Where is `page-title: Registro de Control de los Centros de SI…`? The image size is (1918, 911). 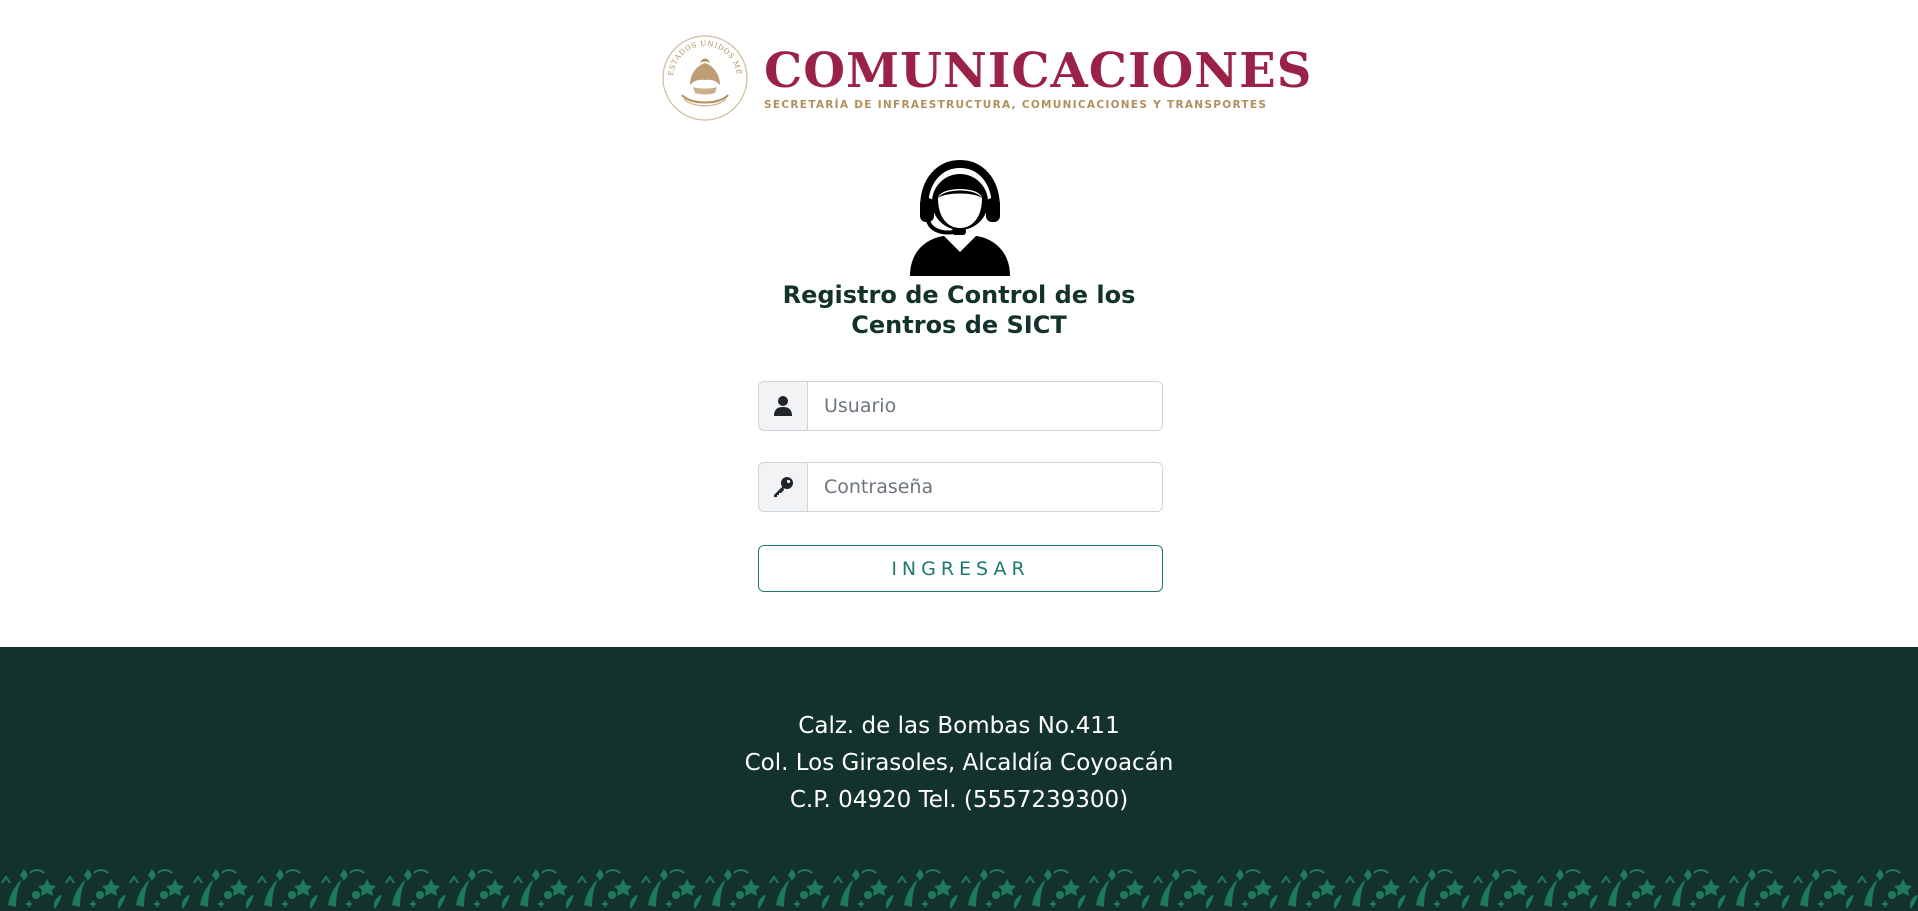 page-title: Registro de Control de los Centros de SI… is located at coordinates (959, 310).